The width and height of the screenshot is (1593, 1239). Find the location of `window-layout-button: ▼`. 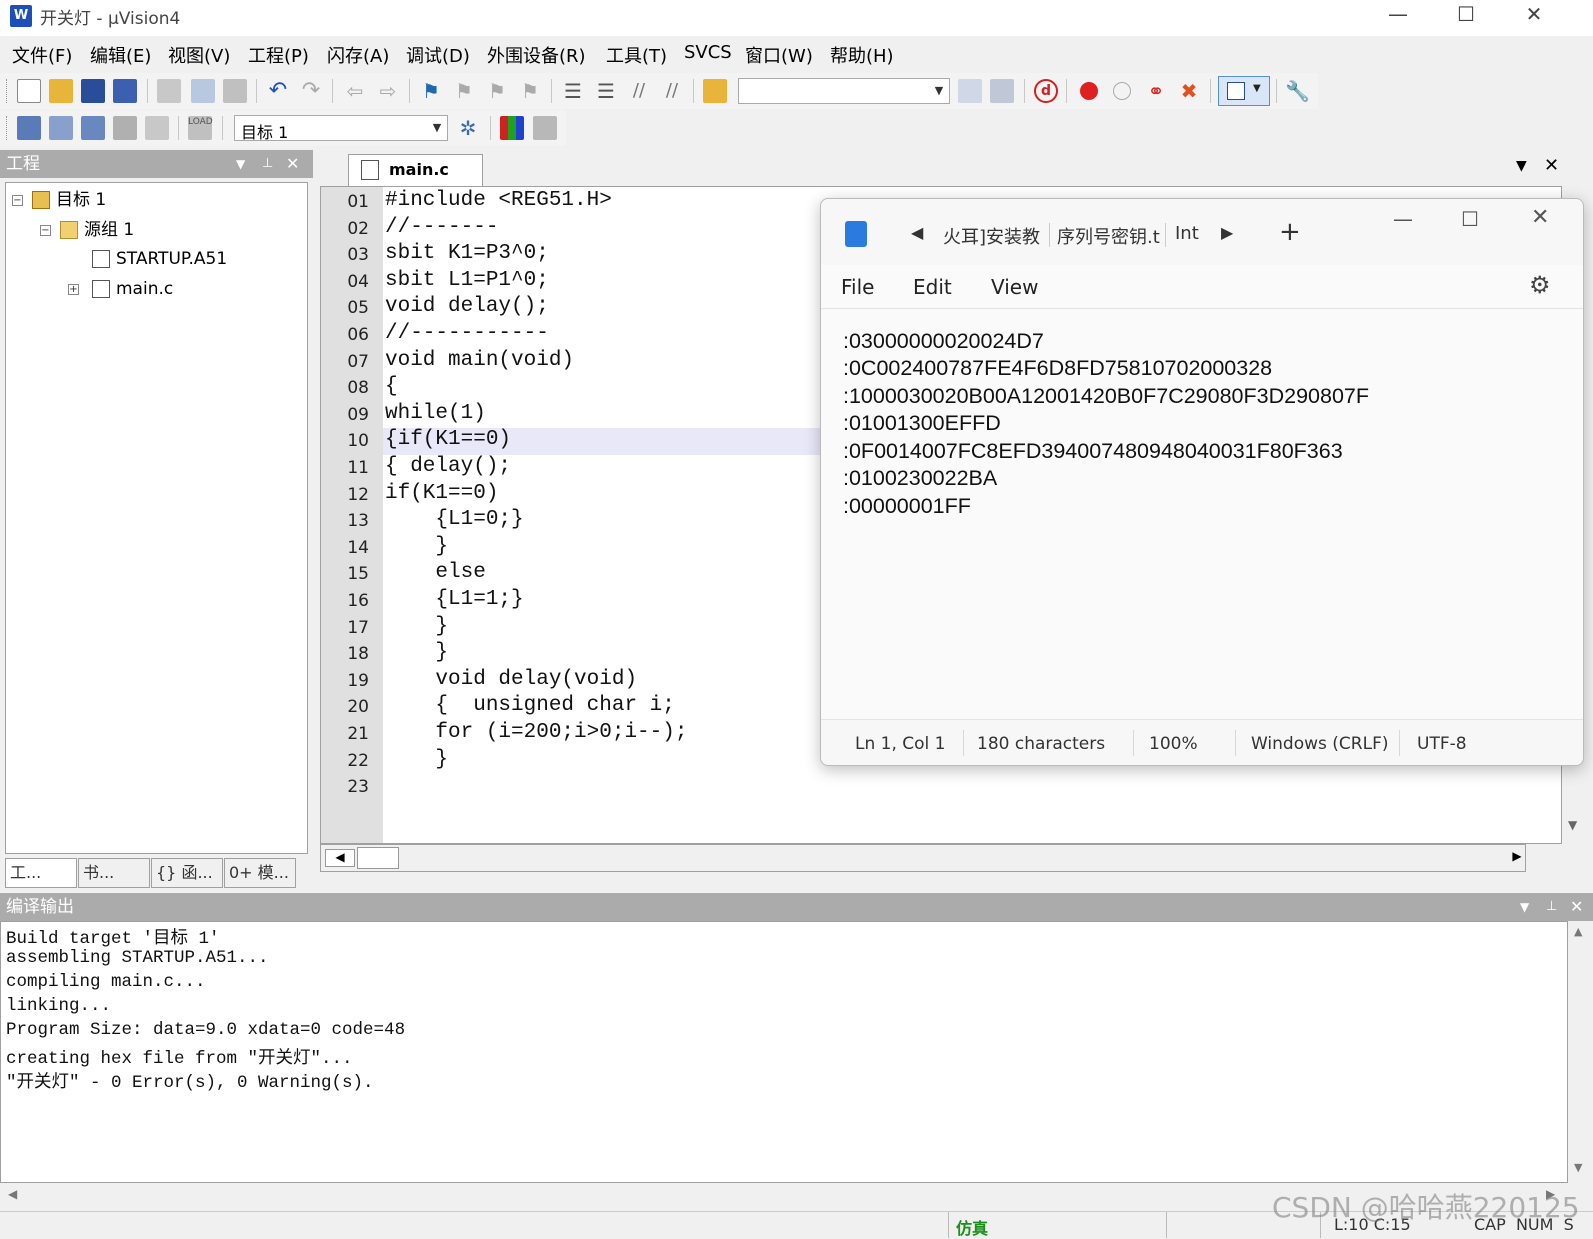

window-layout-button: ▼ is located at coordinates (1244, 91).